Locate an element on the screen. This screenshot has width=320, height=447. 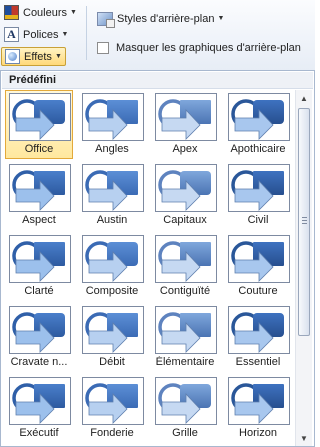
apothicaire-effect-icon is located at coordinates (259, 117).